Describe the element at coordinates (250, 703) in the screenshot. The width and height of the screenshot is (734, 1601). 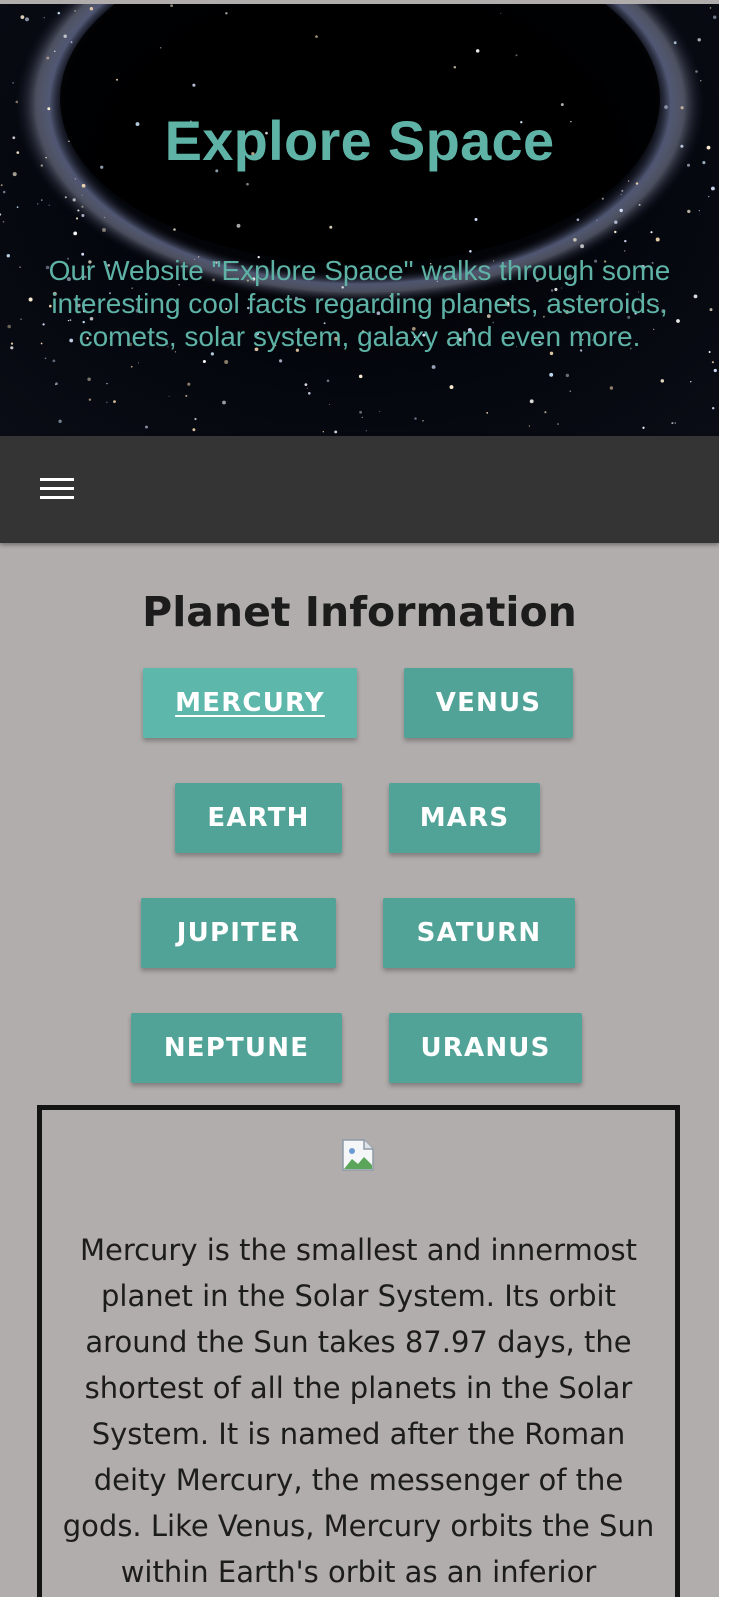
I see `planet-button-mercury: MERCURY` at that location.